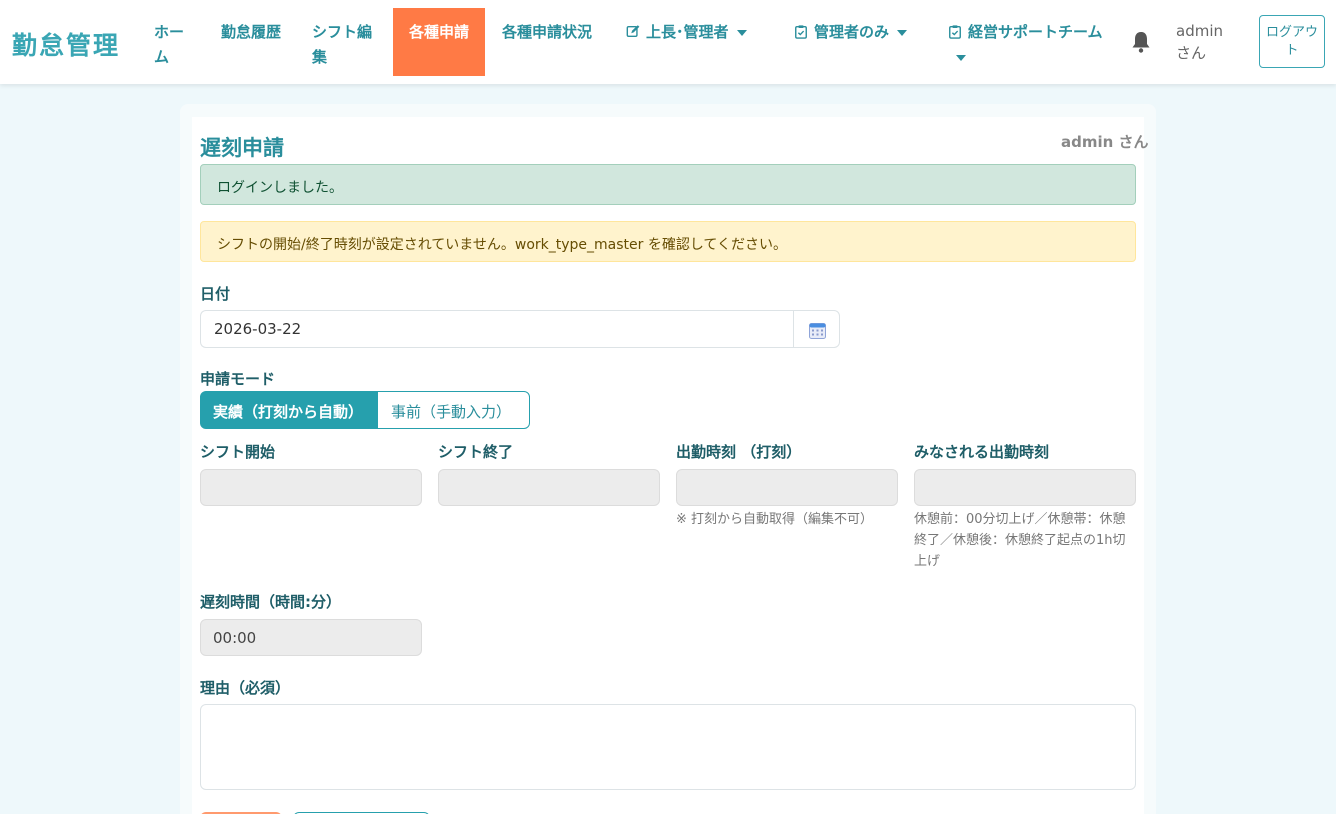  I want to click on mode-advance-button: 事前（手動入力）, so click(453, 410).